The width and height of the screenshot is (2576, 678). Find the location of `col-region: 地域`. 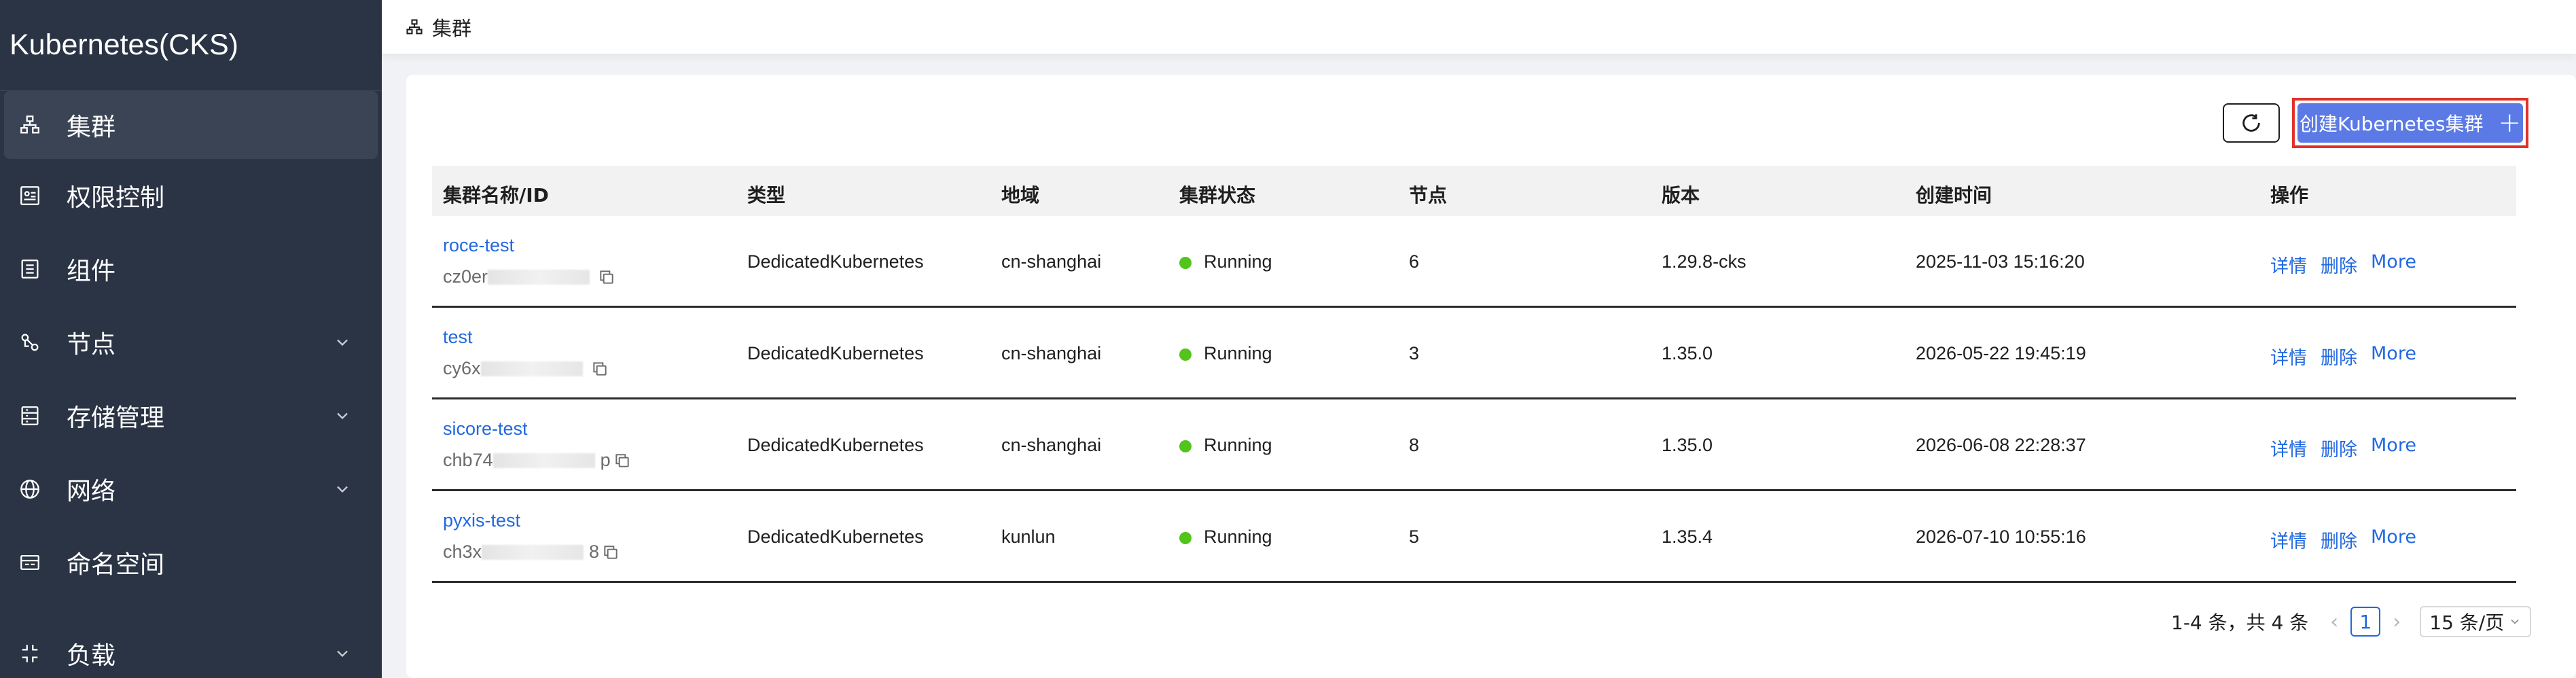

col-region: 地域 is located at coordinates (1020, 196).